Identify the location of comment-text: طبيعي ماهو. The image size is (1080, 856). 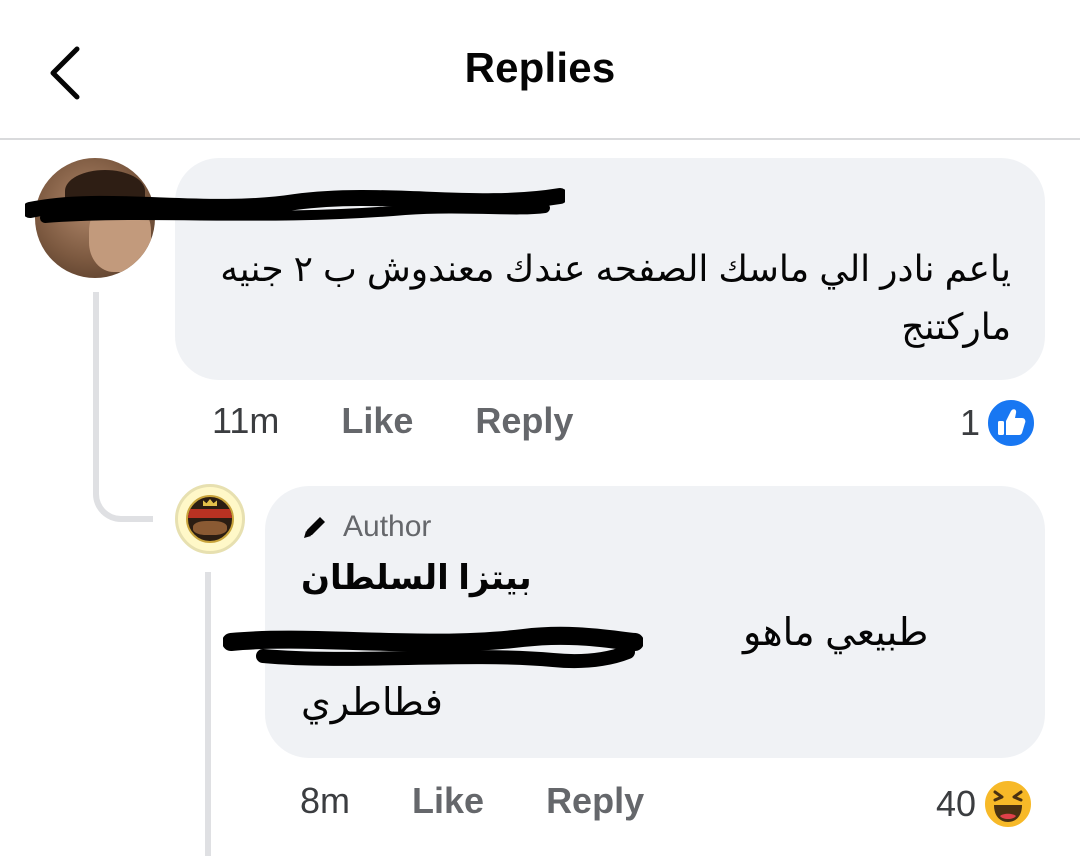
(836, 633).